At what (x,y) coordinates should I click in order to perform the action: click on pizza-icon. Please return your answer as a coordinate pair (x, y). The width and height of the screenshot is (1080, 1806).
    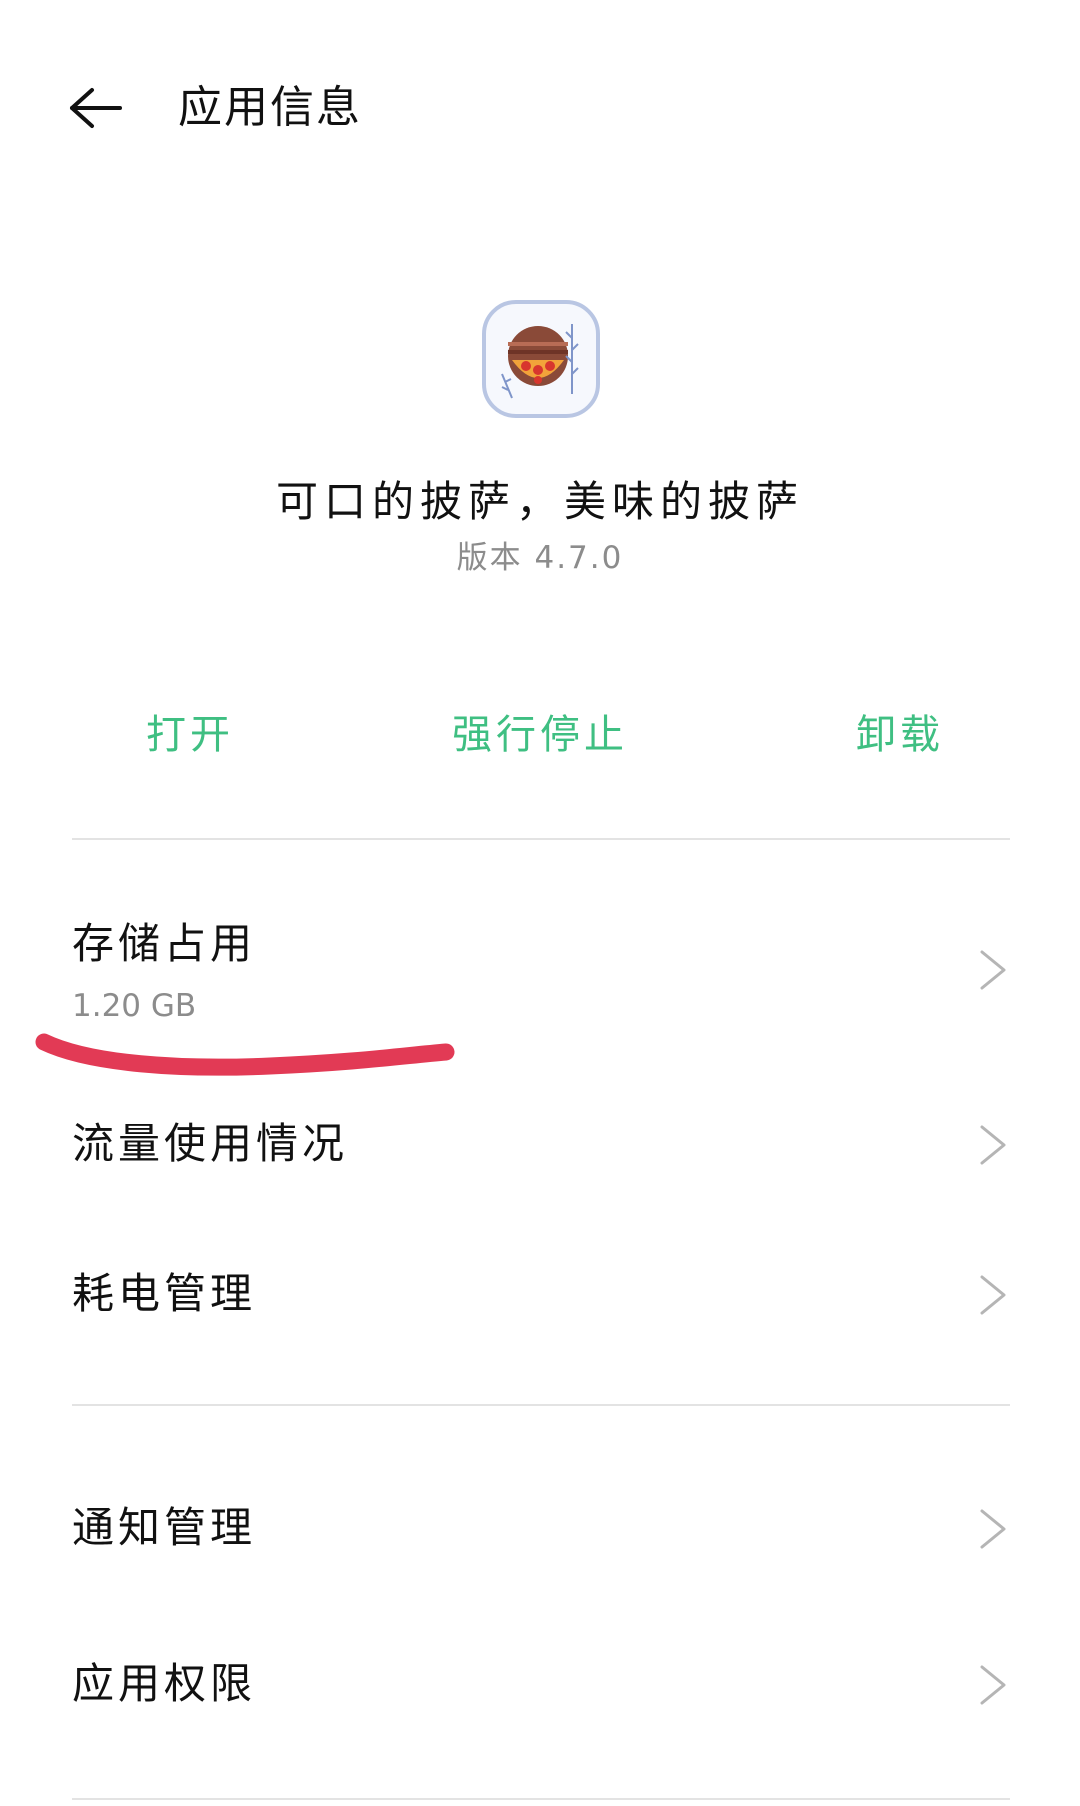
    Looking at the image, I should click on (540, 361).